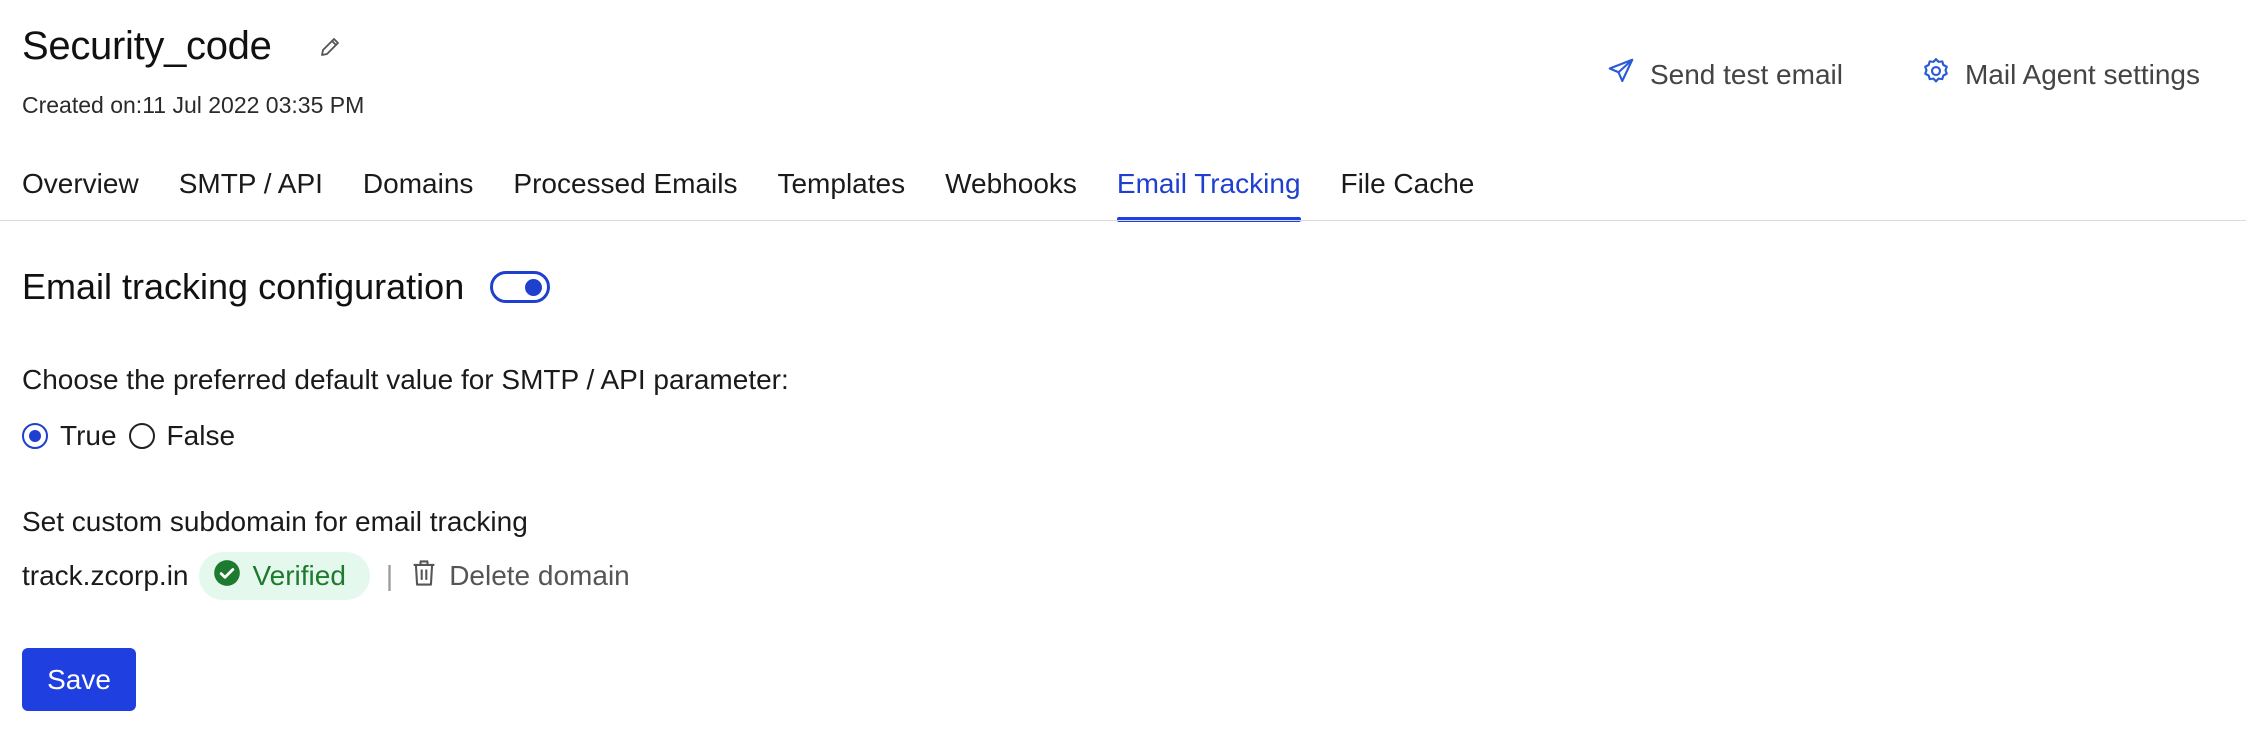  I want to click on radio-true: True, so click(69, 436).